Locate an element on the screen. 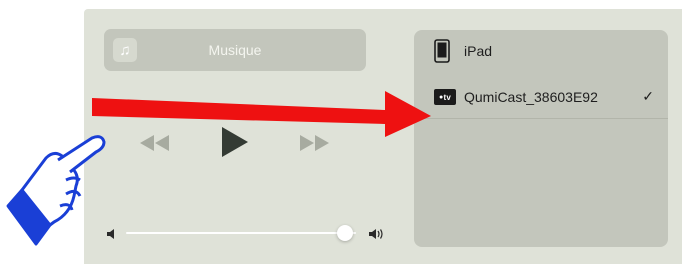 The height and width of the screenshot is (264, 682). rewind-icon is located at coordinates (154, 143).